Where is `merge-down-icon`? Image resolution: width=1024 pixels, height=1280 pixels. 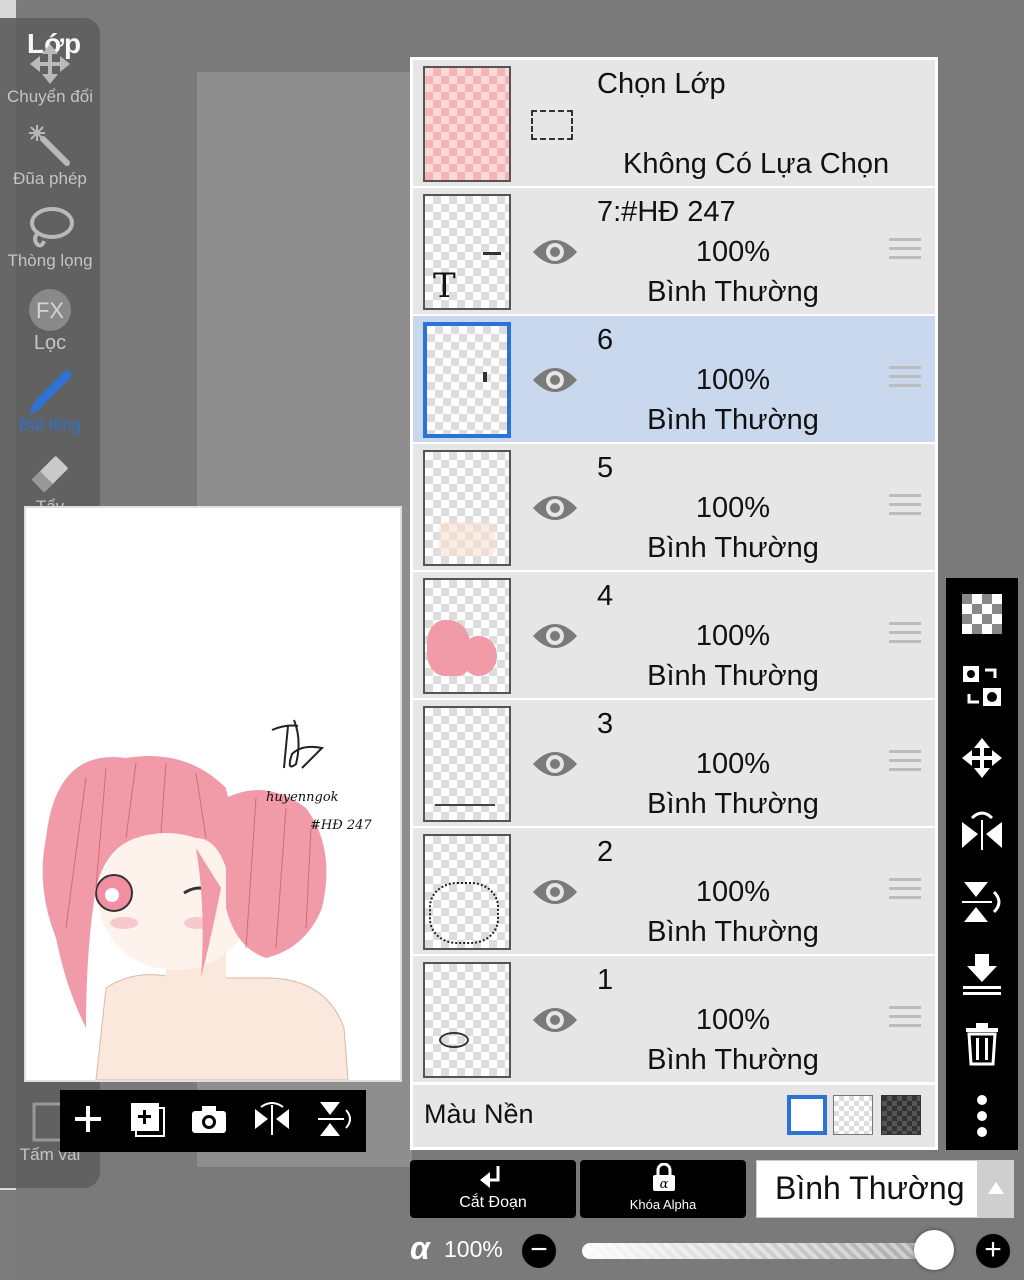
merge-down-icon is located at coordinates (982, 974).